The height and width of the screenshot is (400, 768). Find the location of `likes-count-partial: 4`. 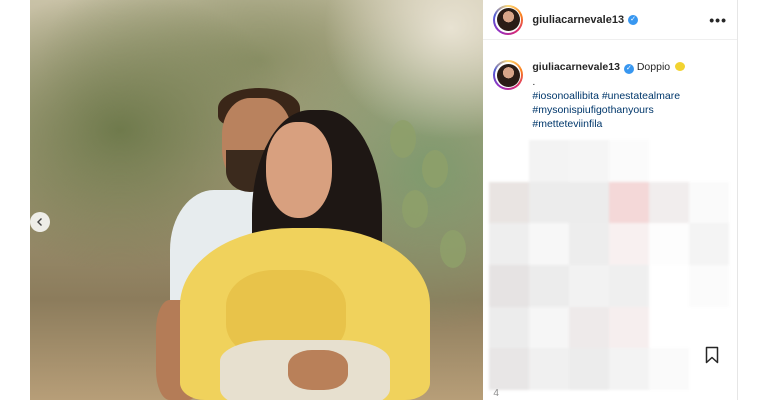

likes-count-partial: 4 is located at coordinates (496, 393).